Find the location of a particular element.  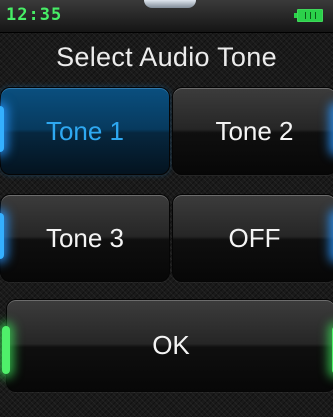

status-bar: 12:35 is located at coordinates (166, 16).